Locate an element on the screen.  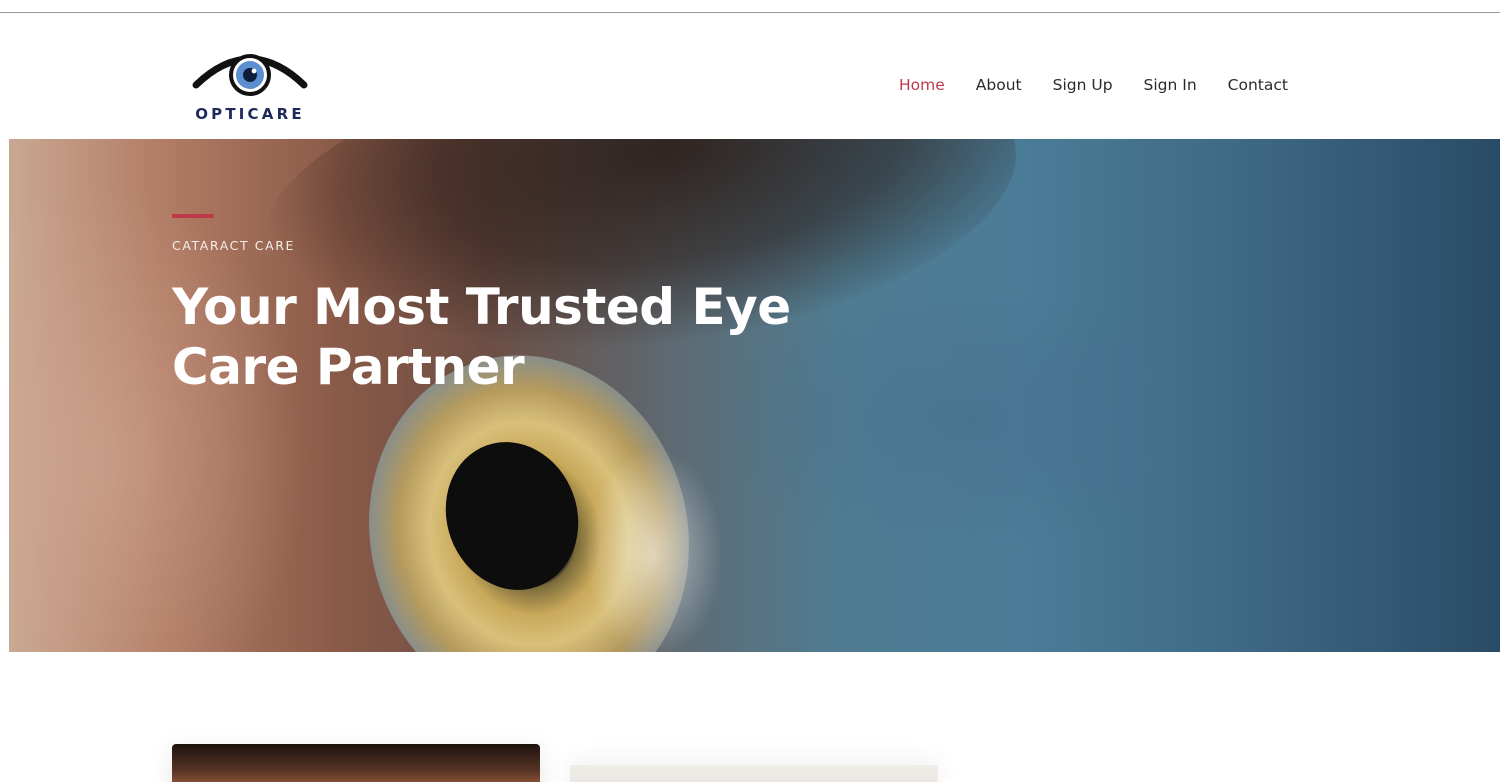
nav-item-sign-in: Sign In is located at coordinates (1170, 85).